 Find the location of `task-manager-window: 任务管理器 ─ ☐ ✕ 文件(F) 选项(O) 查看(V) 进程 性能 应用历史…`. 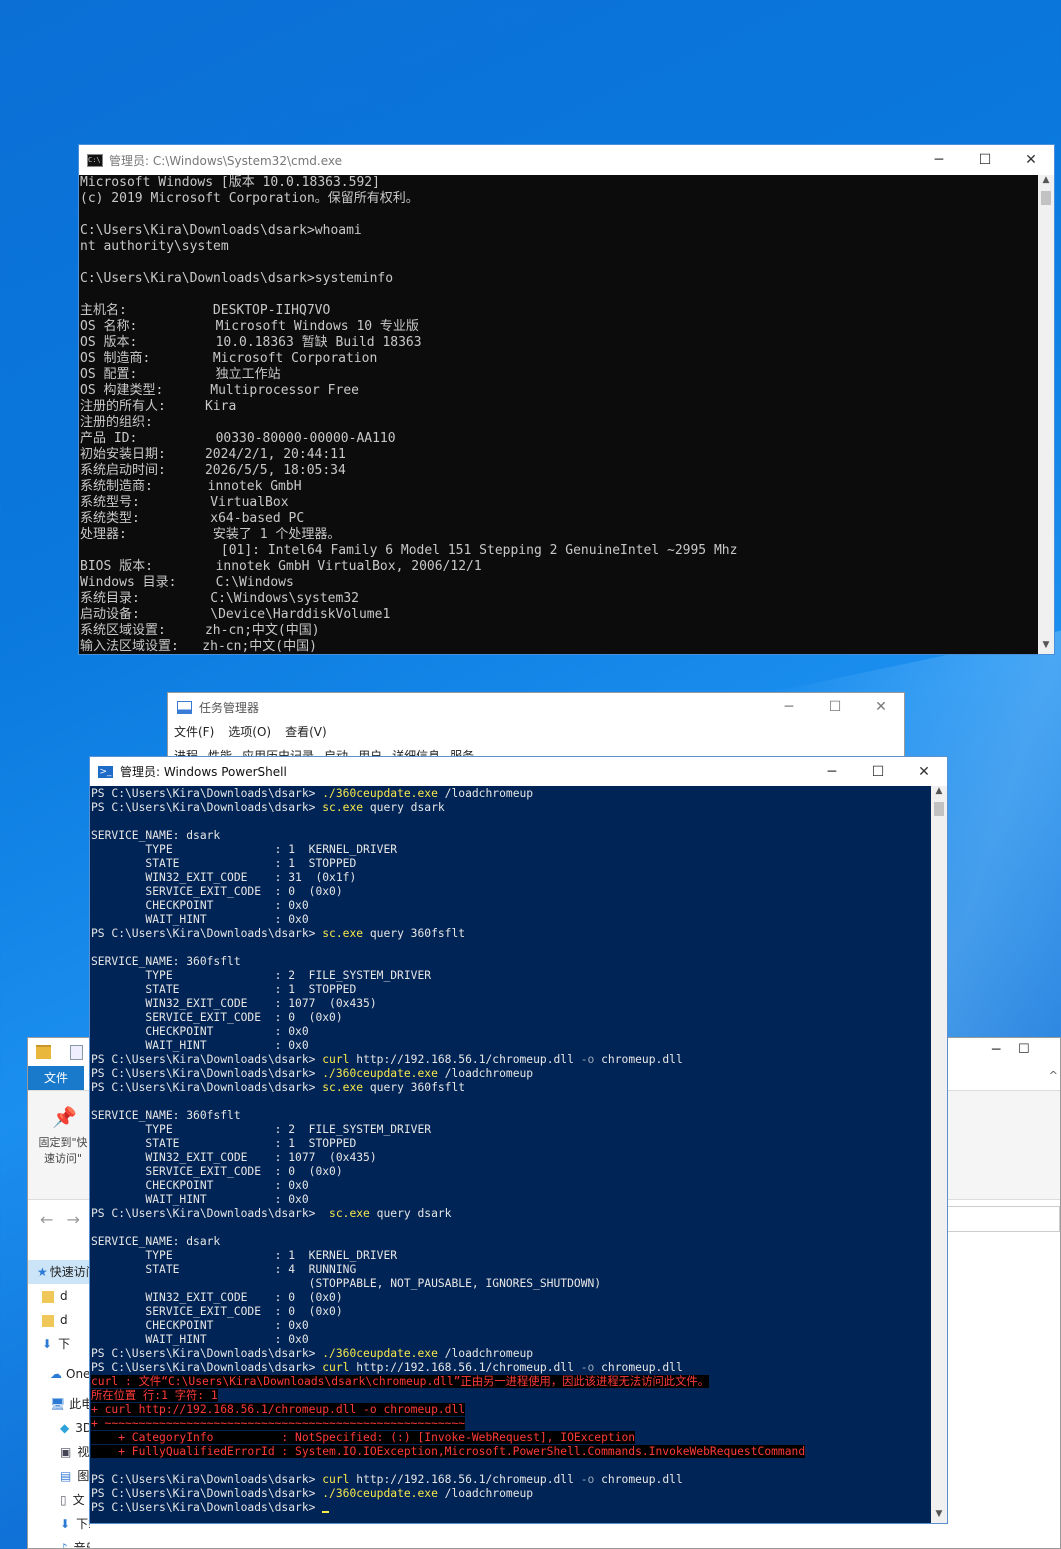

task-manager-window: 任务管理器 ─ ☐ ✕ 文件(F) 选项(O) 查看(V) 进程 性能 应用历史… is located at coordinates (536, 727).